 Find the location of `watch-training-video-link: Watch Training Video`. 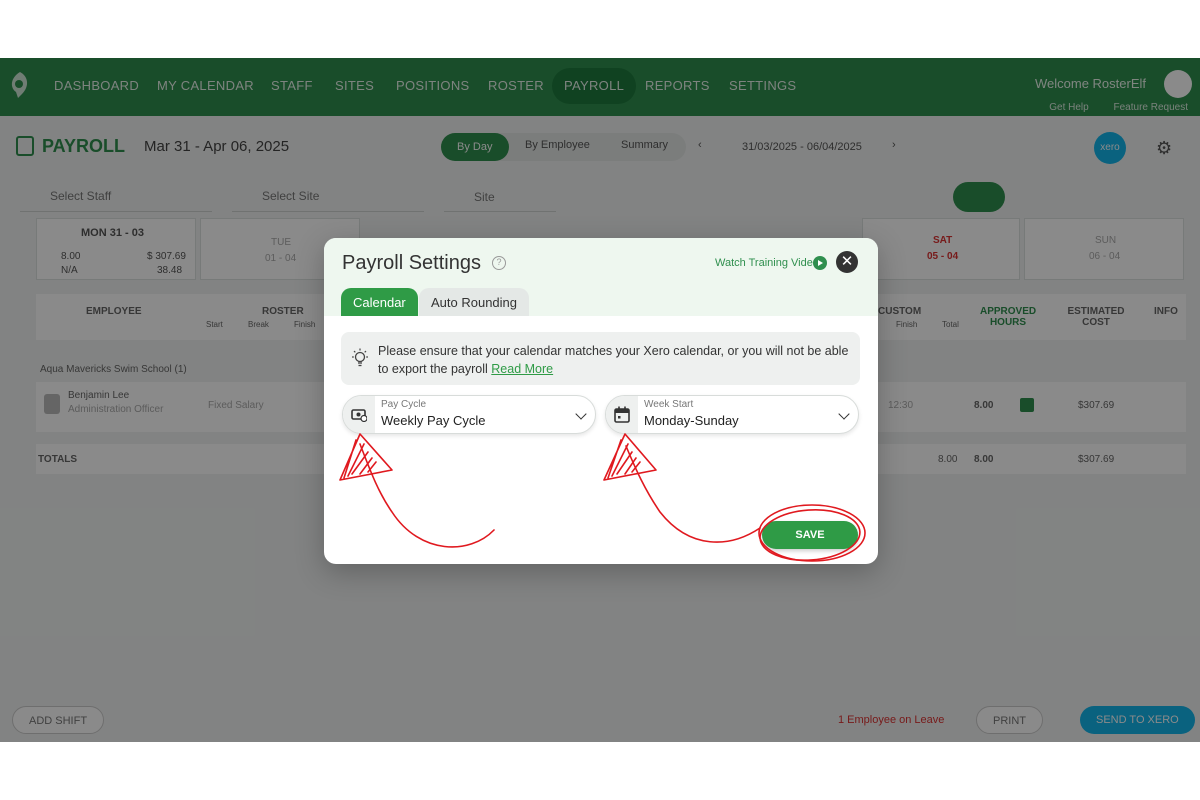

watch-training-video-link: Watch Training Video is located at coordinates (767, 263).